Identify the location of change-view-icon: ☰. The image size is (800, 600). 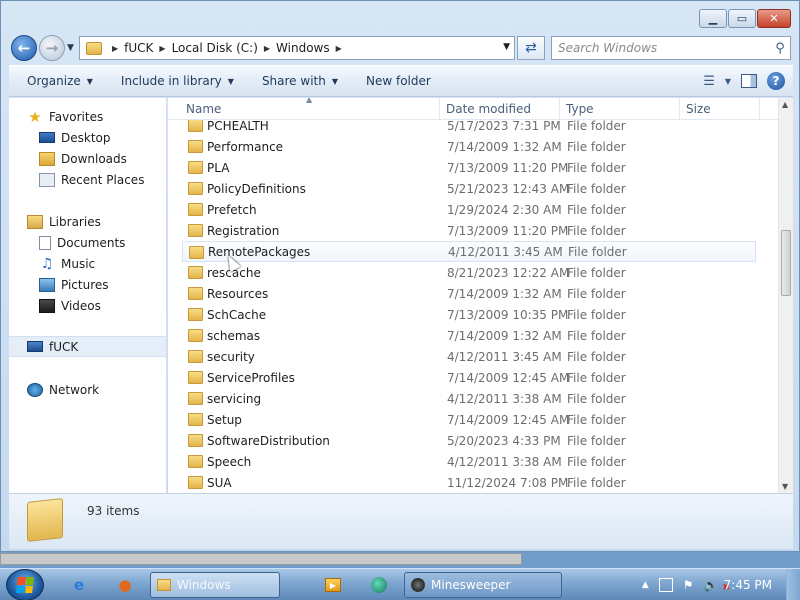
(709, 81).